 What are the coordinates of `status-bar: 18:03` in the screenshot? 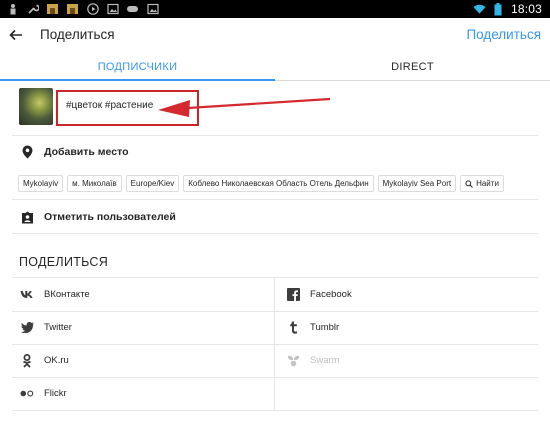 It's located at (275, 9).